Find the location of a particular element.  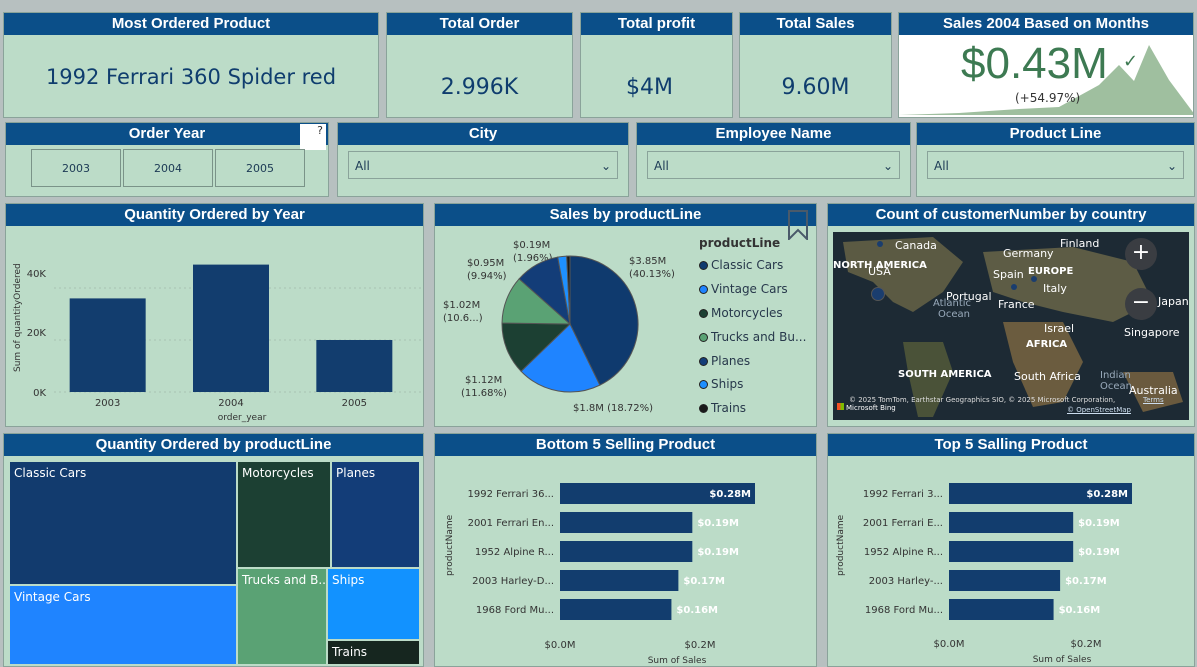

kpi-total-order: Total Order 2.996K is located at coordinates (479, 65).